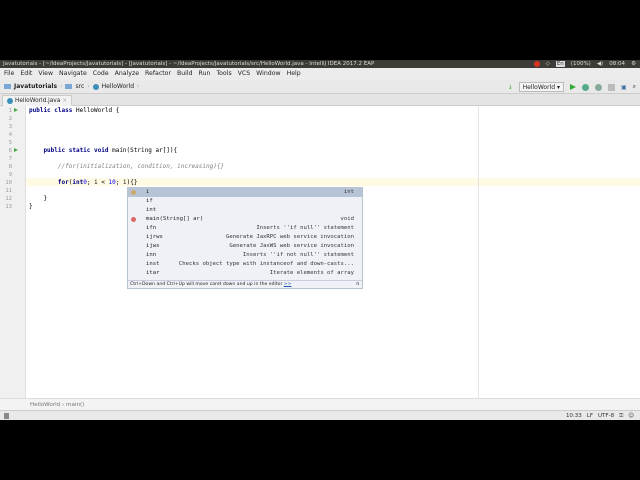  I want to click on line-number: 7, so click(10, 159).